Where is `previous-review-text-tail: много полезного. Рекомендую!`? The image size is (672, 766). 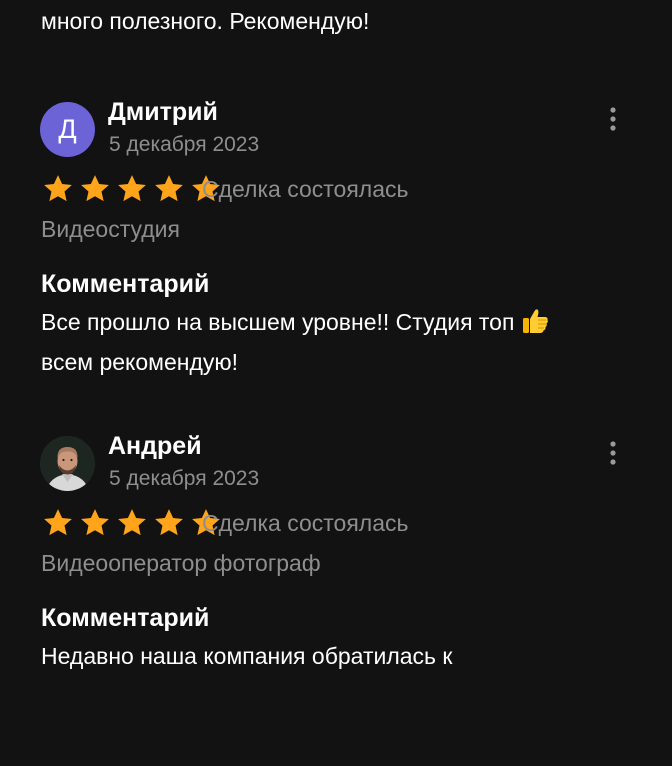 previous-review-text-tail: много полезного. Рекомендую! is located at coordinates (205, 21).